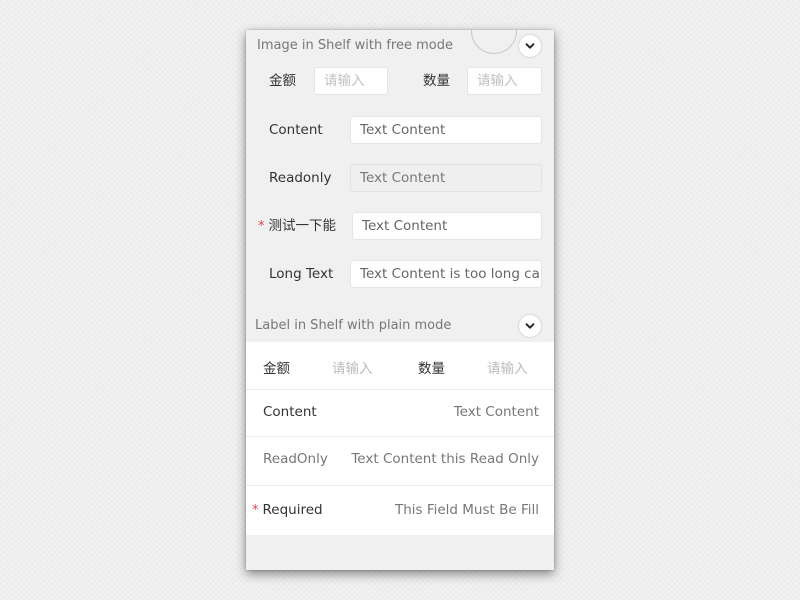 Image resolution: width=800 pixels, height=600 pixels. Describe the element at coordinates (351, 81) in the screenshot. I see `amount-input: 请输入` at that location.